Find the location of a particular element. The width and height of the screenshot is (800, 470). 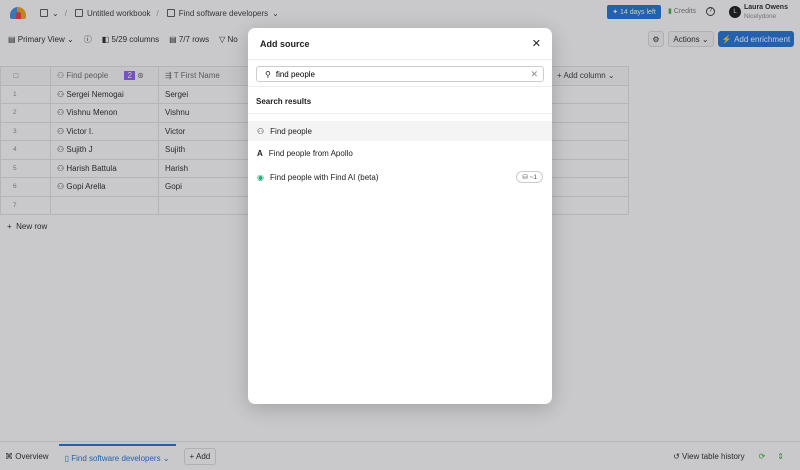

result-label: Find people from Apollo is located at coordinates (310, 153).